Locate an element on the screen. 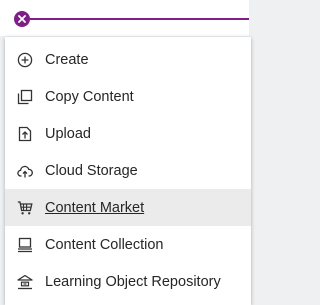 The height and width of the screenshot is (305, 320). close-icon is located at coordinates (22, 19).